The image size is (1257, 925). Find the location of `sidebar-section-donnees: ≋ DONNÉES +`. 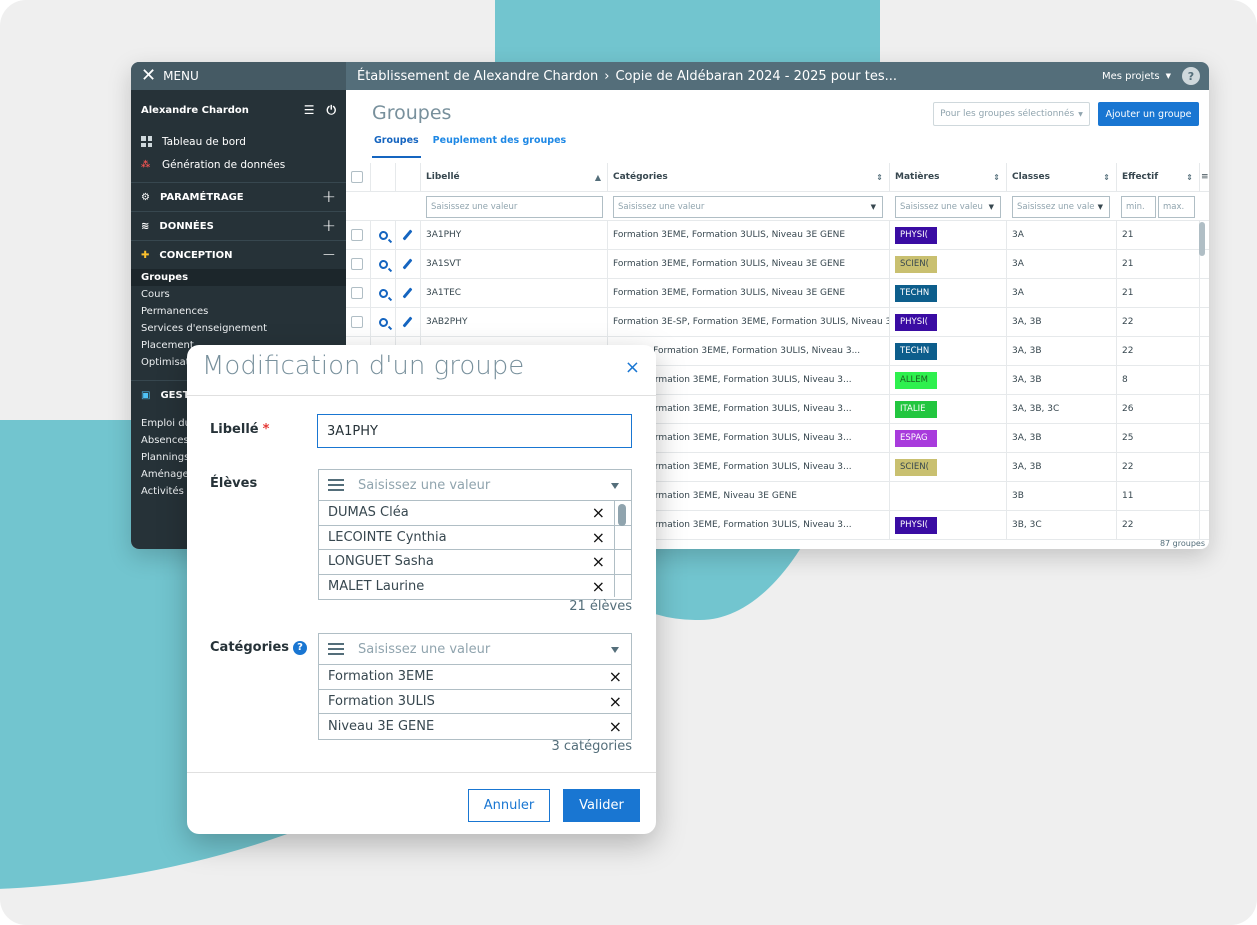

sidebar-section-donnees: ≋ DONNÉES + is located at coordinates (238, 225).